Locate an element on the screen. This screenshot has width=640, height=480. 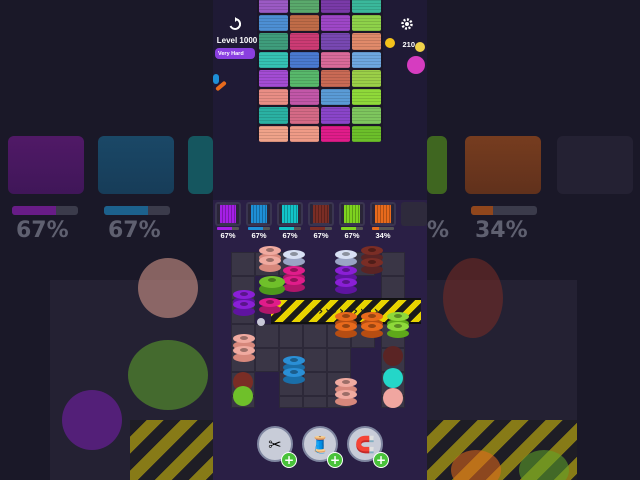
thread-icon: 🧵 is located at coordinates (320, 444).